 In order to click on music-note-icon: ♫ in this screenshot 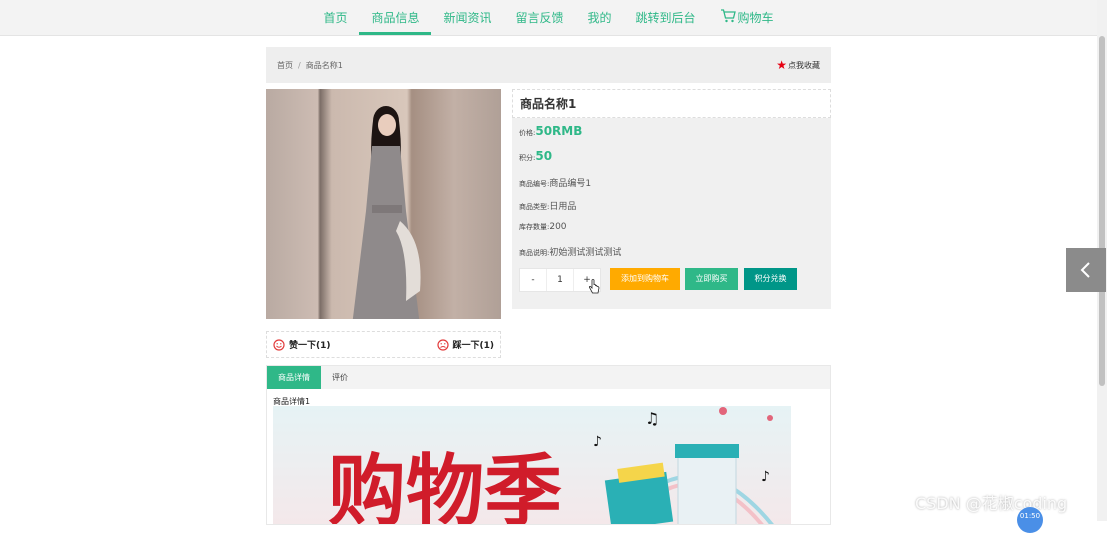, I will do `click(652, 418)`.